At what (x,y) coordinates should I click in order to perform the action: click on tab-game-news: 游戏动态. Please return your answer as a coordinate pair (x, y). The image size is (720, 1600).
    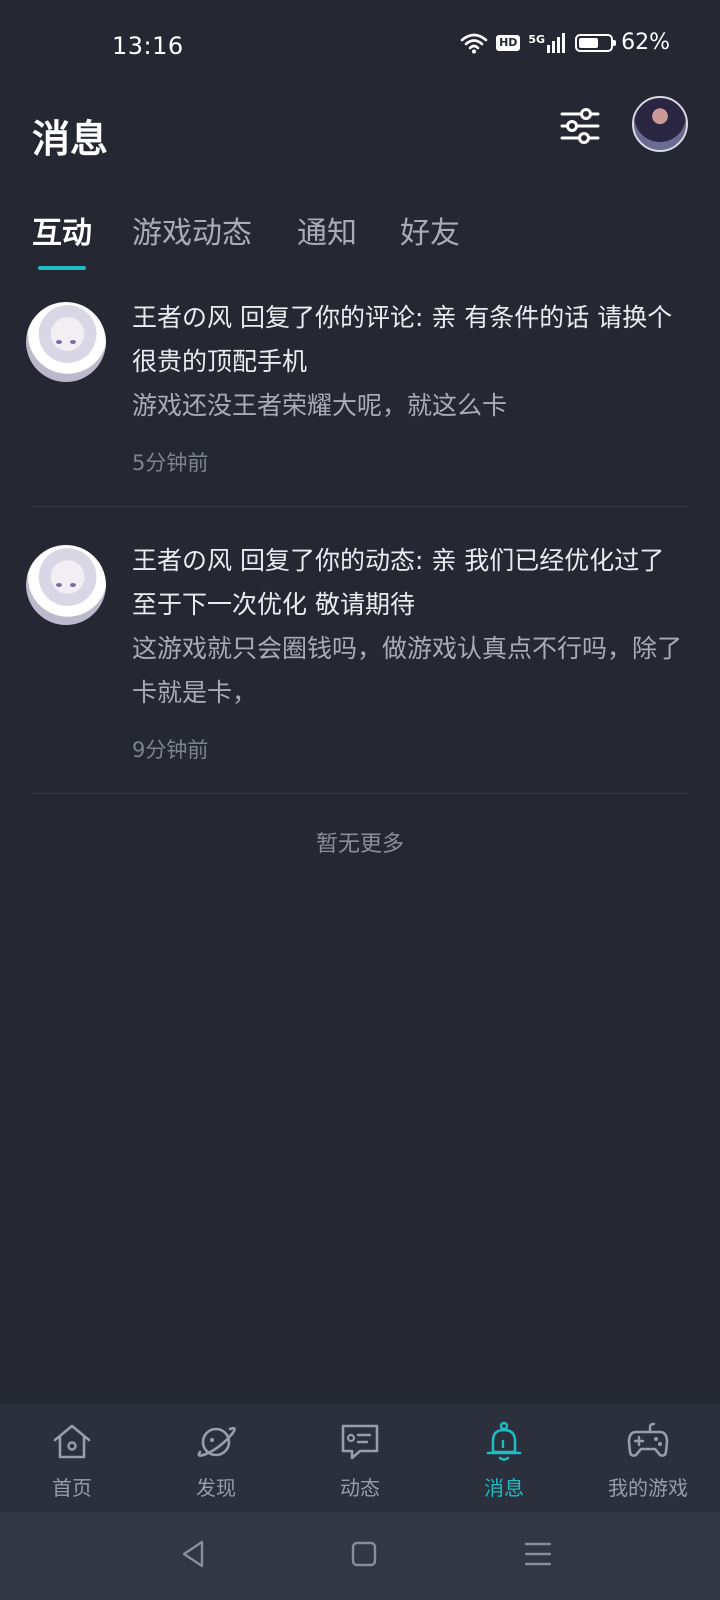
    Looking at the image, I should click on (192, 230).